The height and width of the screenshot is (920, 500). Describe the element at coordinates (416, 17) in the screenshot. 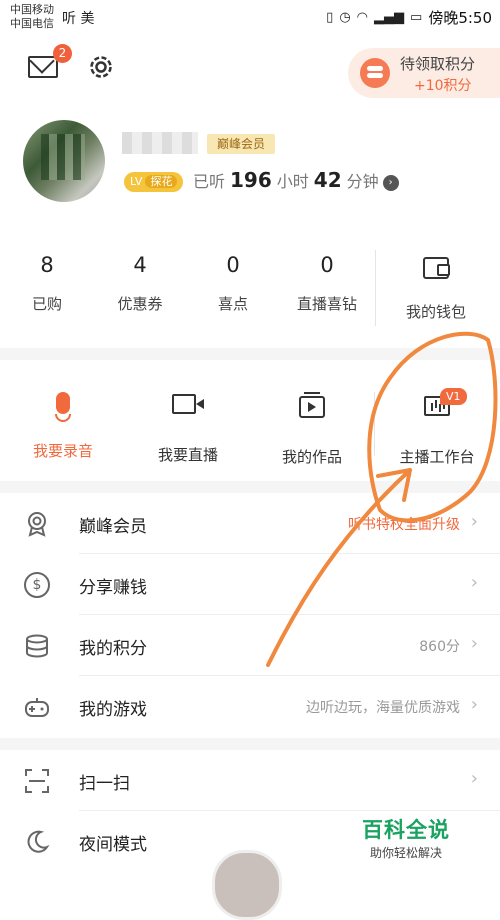

I see `battery-icon: ▭` at that location.